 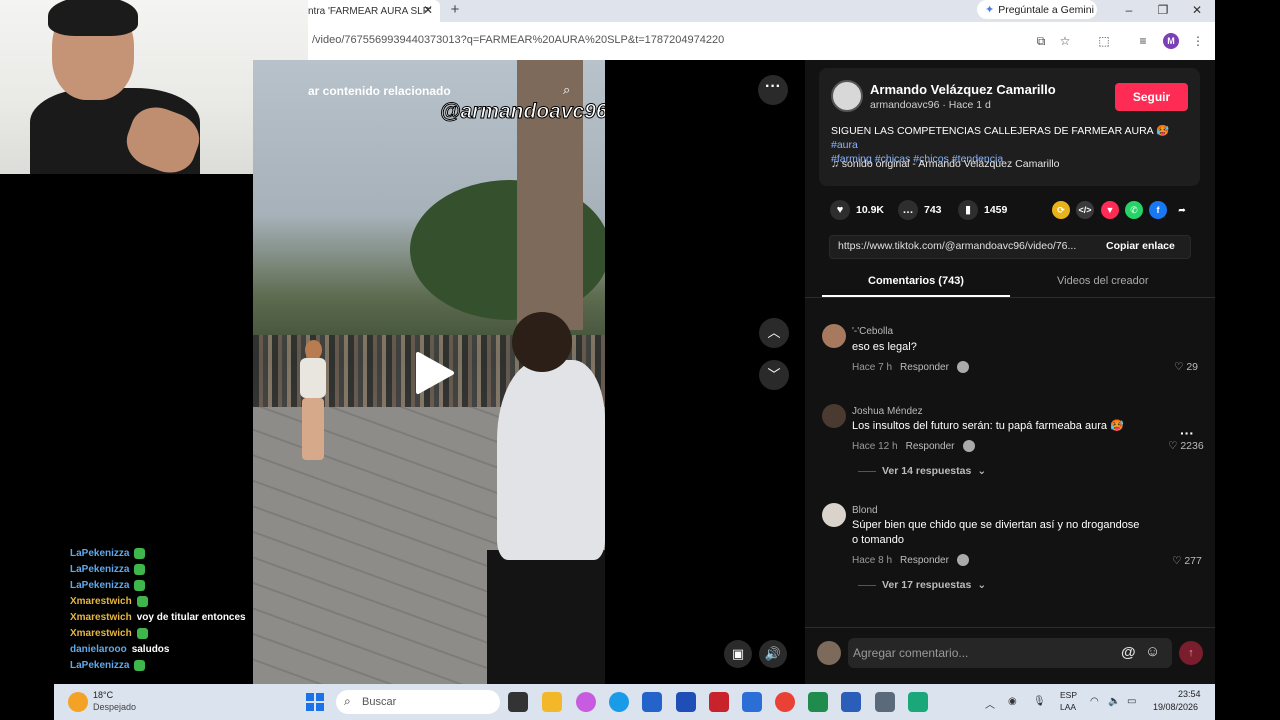 What do you see at coordinates (1085, 210) in the screenshot?
I see `embed-icon: </>` at bounding box center [1085, 210].